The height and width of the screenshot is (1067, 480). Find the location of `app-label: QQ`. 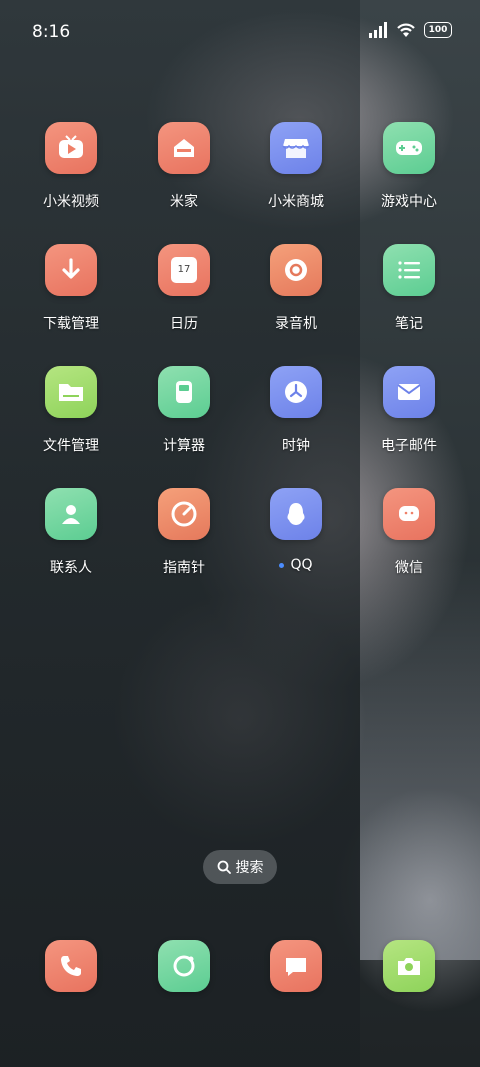

app-label: QQ is located at coordinates (296, 565).